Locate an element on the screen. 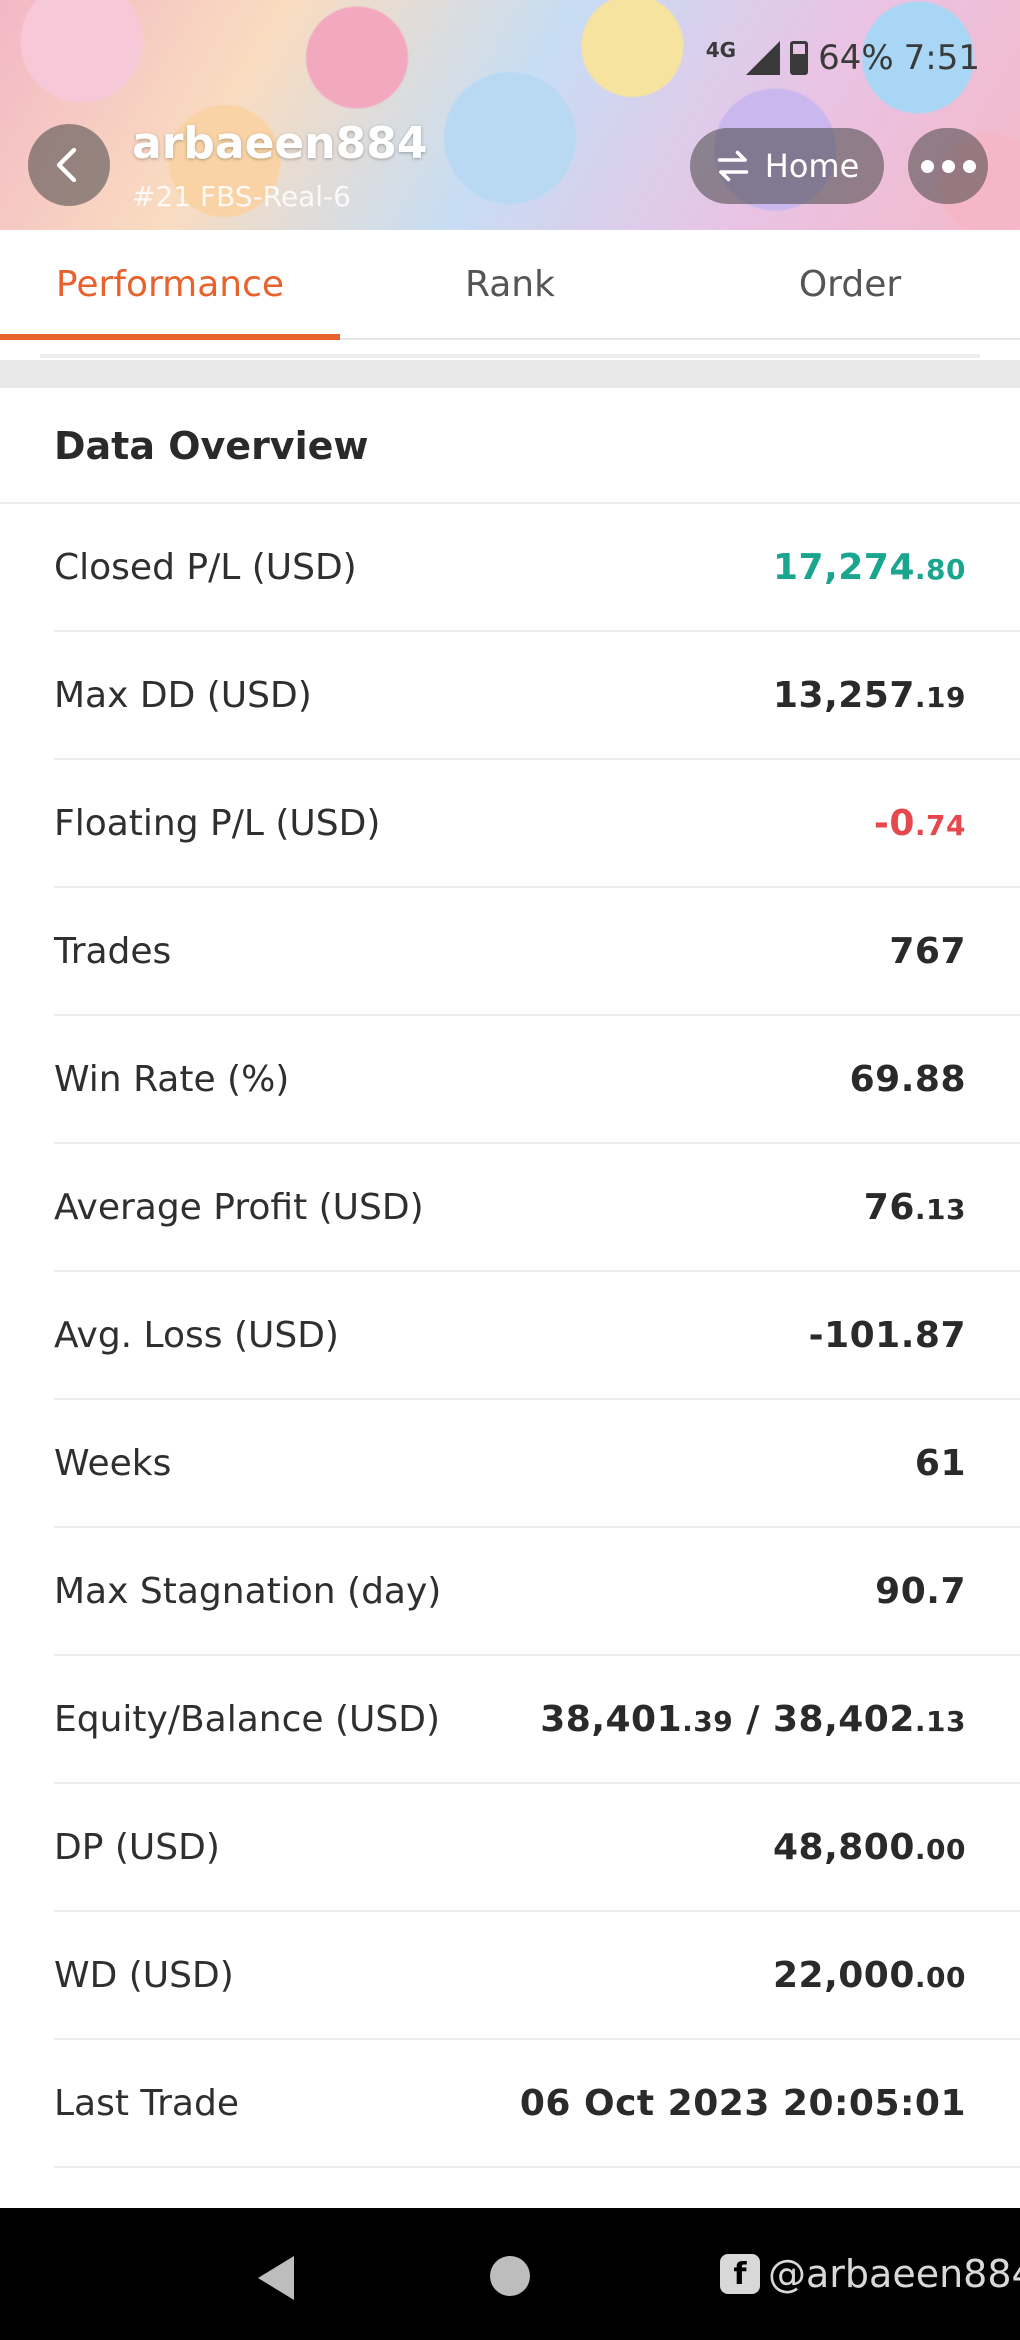  stat-value: 38,401.39 / 38,402.13 is located at coordinates (753, 1719).